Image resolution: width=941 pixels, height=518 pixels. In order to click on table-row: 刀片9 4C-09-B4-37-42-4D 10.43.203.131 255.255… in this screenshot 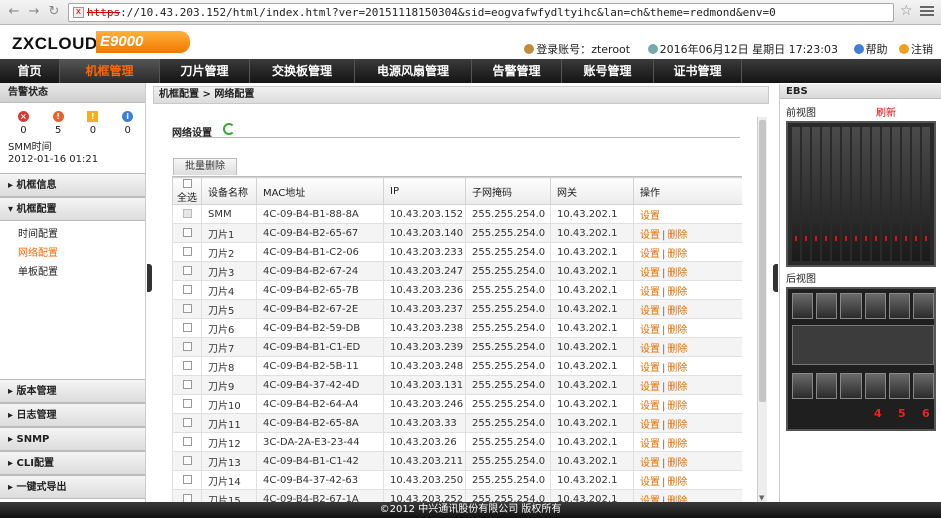, I will do `click(457, 385)`.